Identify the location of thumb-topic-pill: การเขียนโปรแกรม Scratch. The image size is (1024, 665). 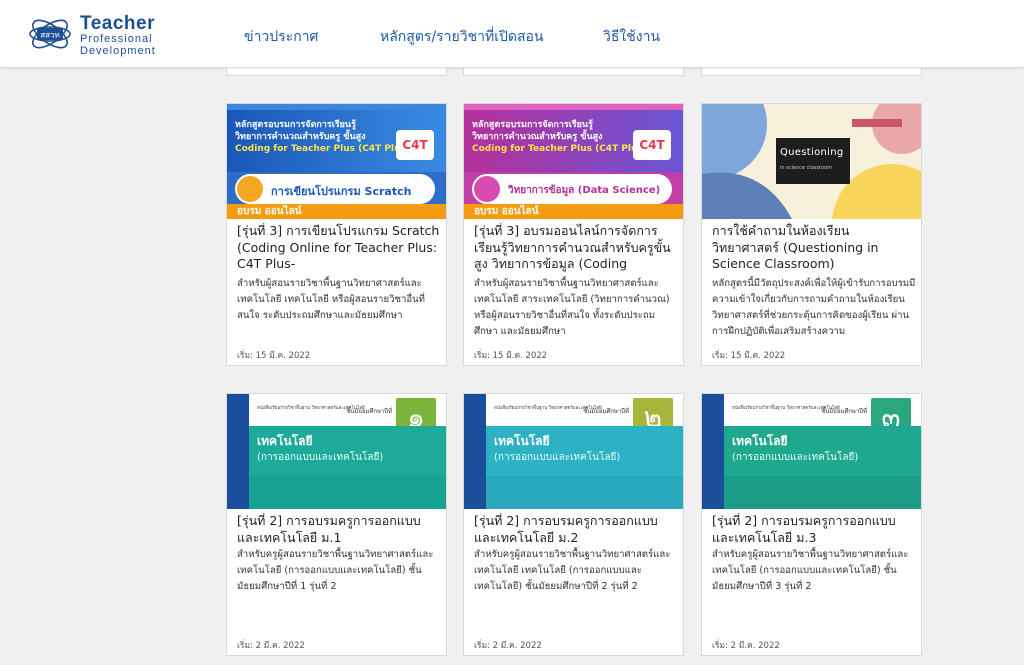
(335, 189).